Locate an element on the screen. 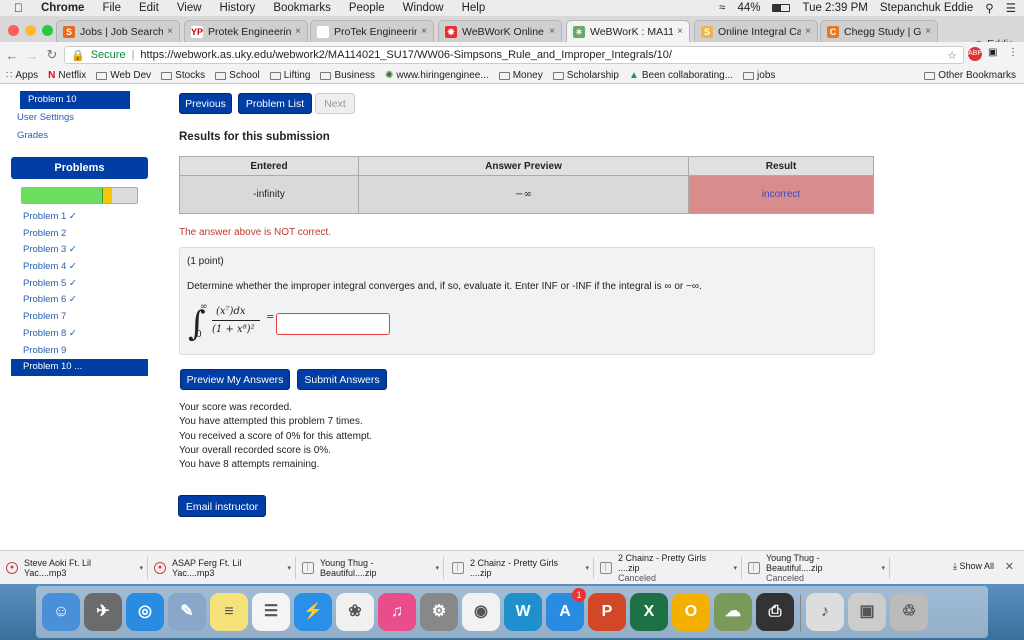 The height and width of the screenshot is (640, 1024). menu-people: People is located at coordinates (367, 8).